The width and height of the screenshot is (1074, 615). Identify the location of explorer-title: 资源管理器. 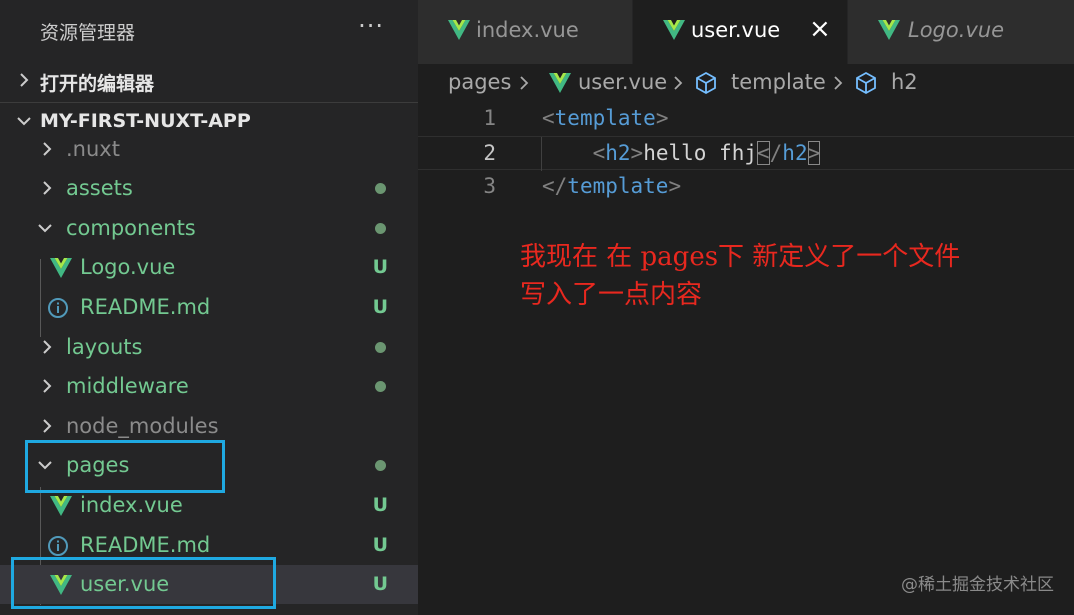
(88, 33).